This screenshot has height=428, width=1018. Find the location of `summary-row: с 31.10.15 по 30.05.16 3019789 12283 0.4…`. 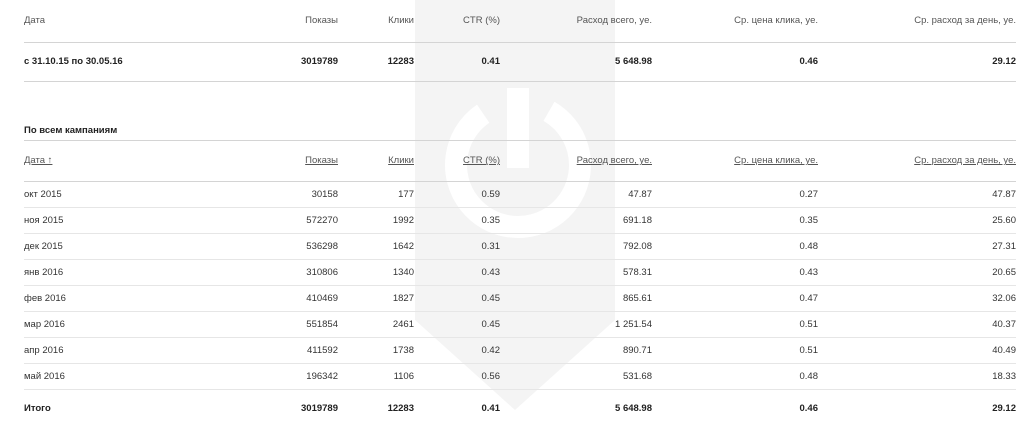

summary-row: с 31.10.15 по 30.05.16 3019789 12283 0.4… is located at coordinates (520, 62).